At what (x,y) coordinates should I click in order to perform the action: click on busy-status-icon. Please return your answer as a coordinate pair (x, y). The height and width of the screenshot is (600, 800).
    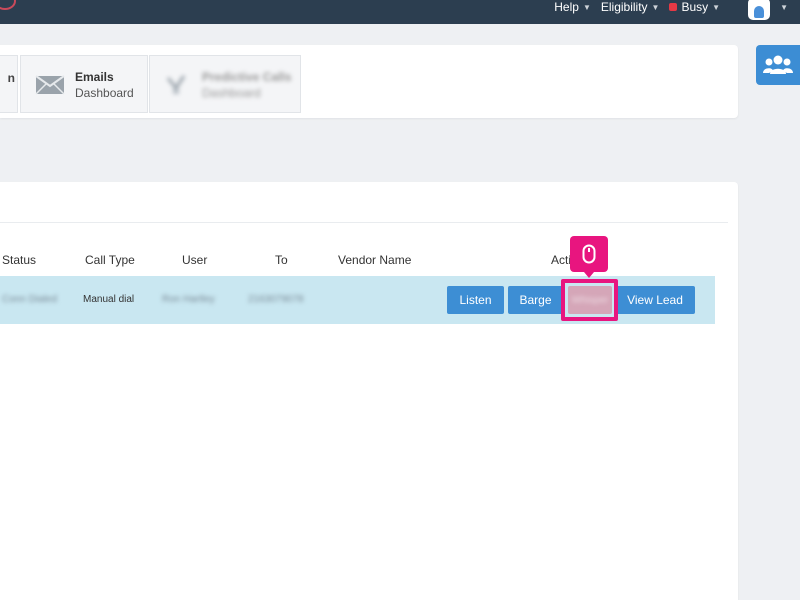
    Looking at the image, I should click on (673, 7).